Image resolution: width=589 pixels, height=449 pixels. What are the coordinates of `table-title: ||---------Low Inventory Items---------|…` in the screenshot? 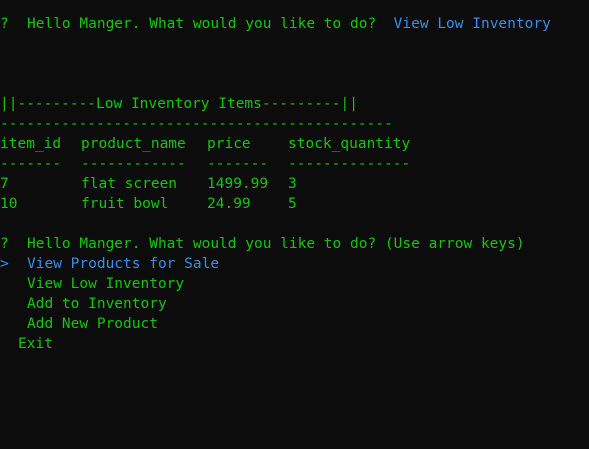 It's located at (179, 104).